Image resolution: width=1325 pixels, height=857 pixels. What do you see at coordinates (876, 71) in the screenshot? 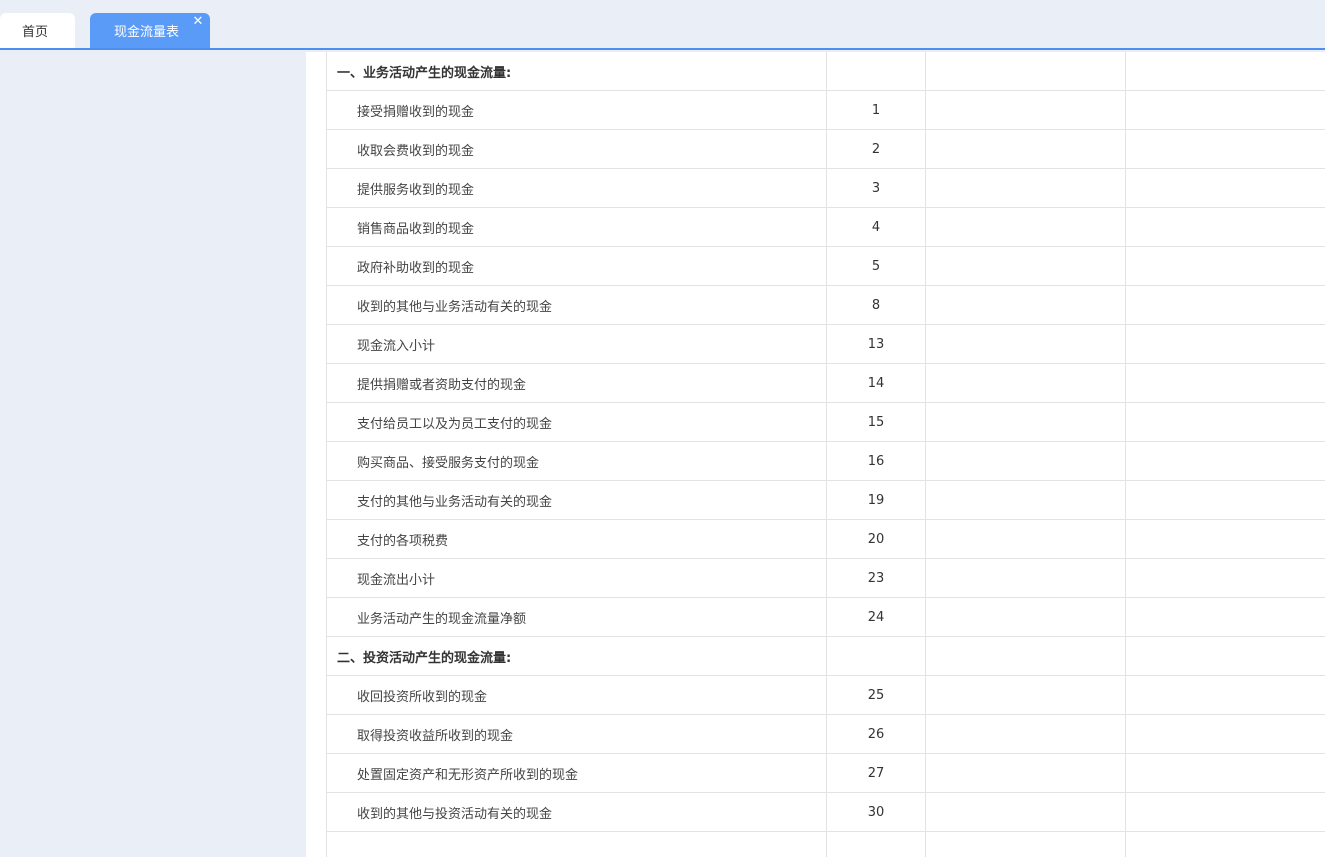
I see `line-number-cell` at bounding box center [876, 71].